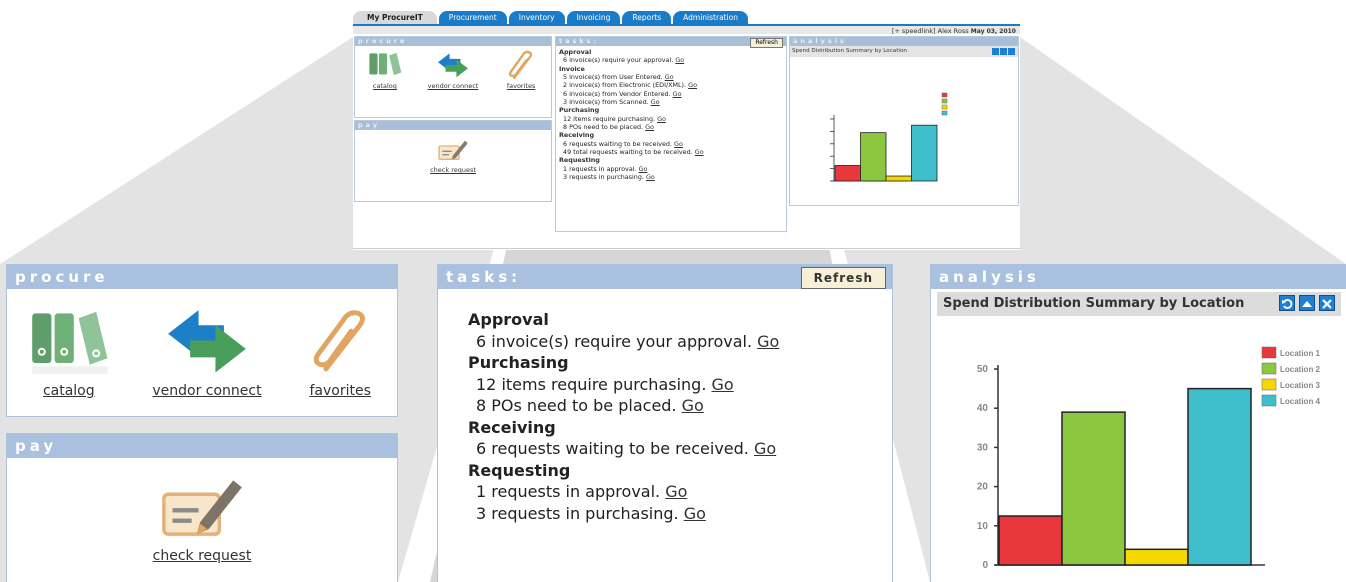  I want to click on mini-task-item: 3 invoice(s) from Scanned. Go, so click(671, 102).